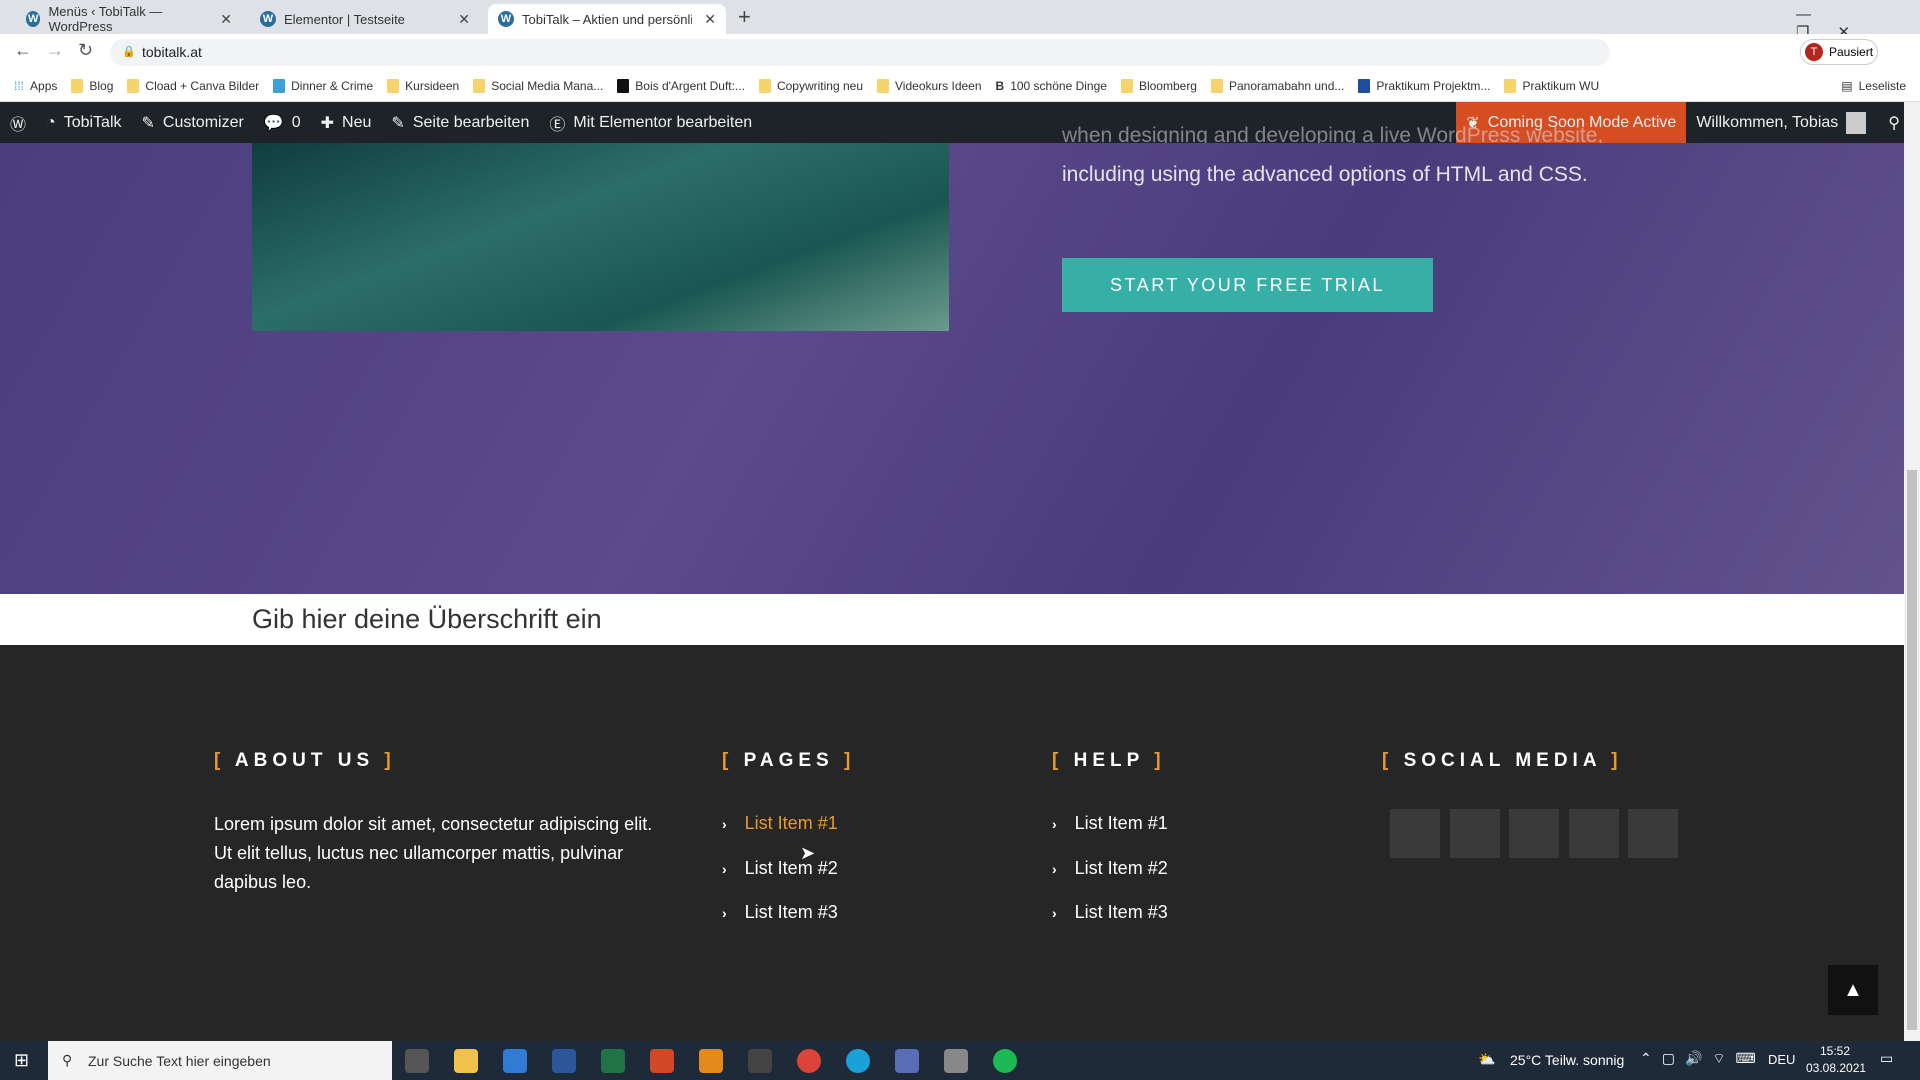 This screenshot has height=1080, width=1920. Describe the element at coordinates (1109, 760) in the screenshot. I see `footer-heading-help: [ HELP ]` at that location.